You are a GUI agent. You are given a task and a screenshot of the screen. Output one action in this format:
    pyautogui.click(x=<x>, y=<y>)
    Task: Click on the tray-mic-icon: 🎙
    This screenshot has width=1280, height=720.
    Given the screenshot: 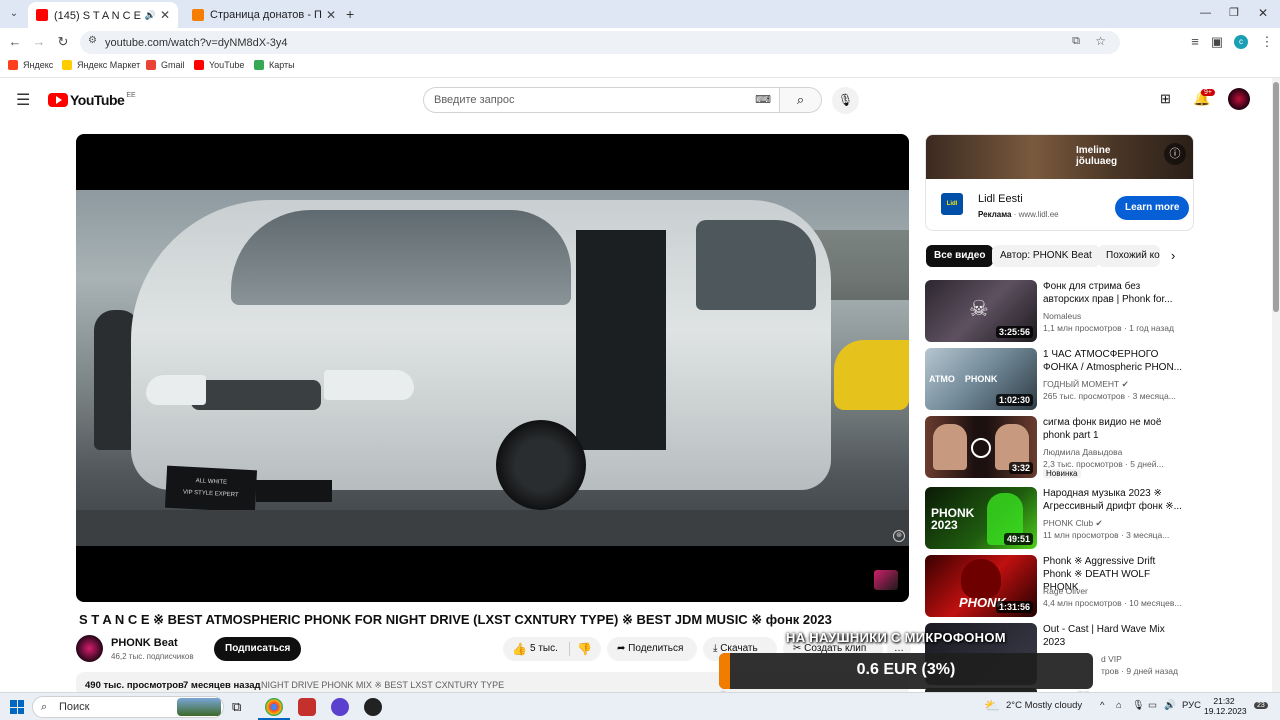 What is the action you would take?
    pyautogui.click(x=1138, y=705)
    